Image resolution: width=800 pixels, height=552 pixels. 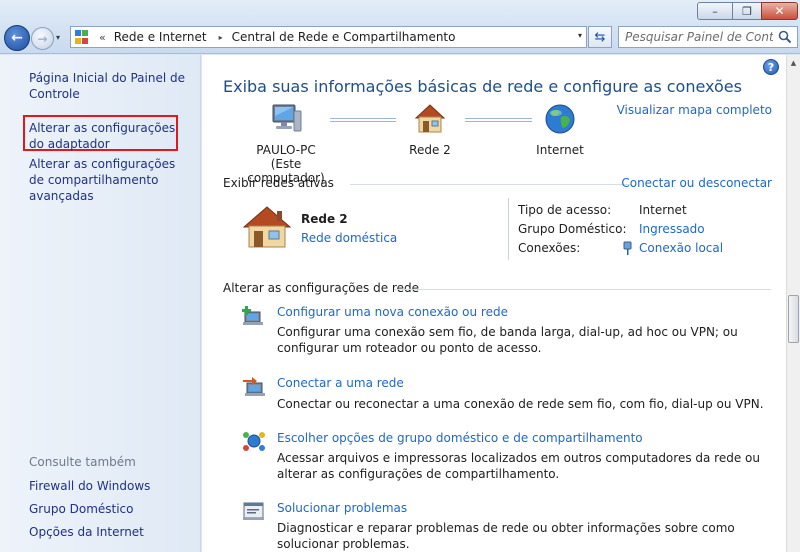 I want to click on minimize-button: –, so click(x=715, y=11).